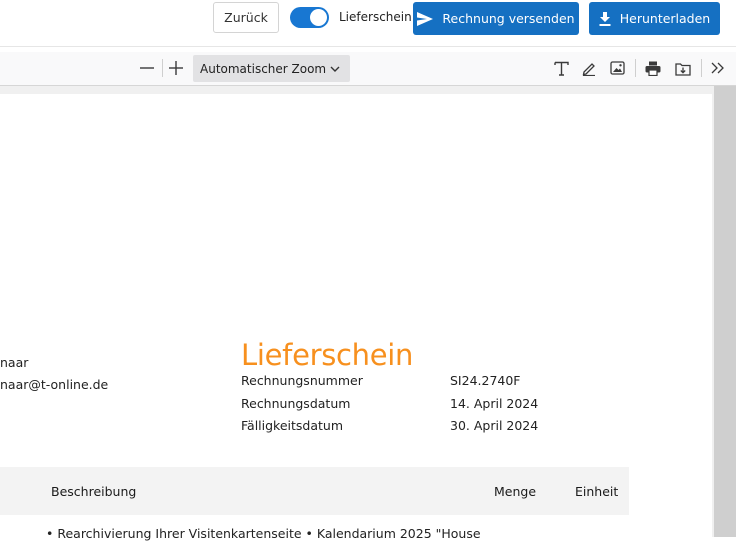 The image size is (736, 541). I want to click on draw-tool-icon, so click(589, 68).